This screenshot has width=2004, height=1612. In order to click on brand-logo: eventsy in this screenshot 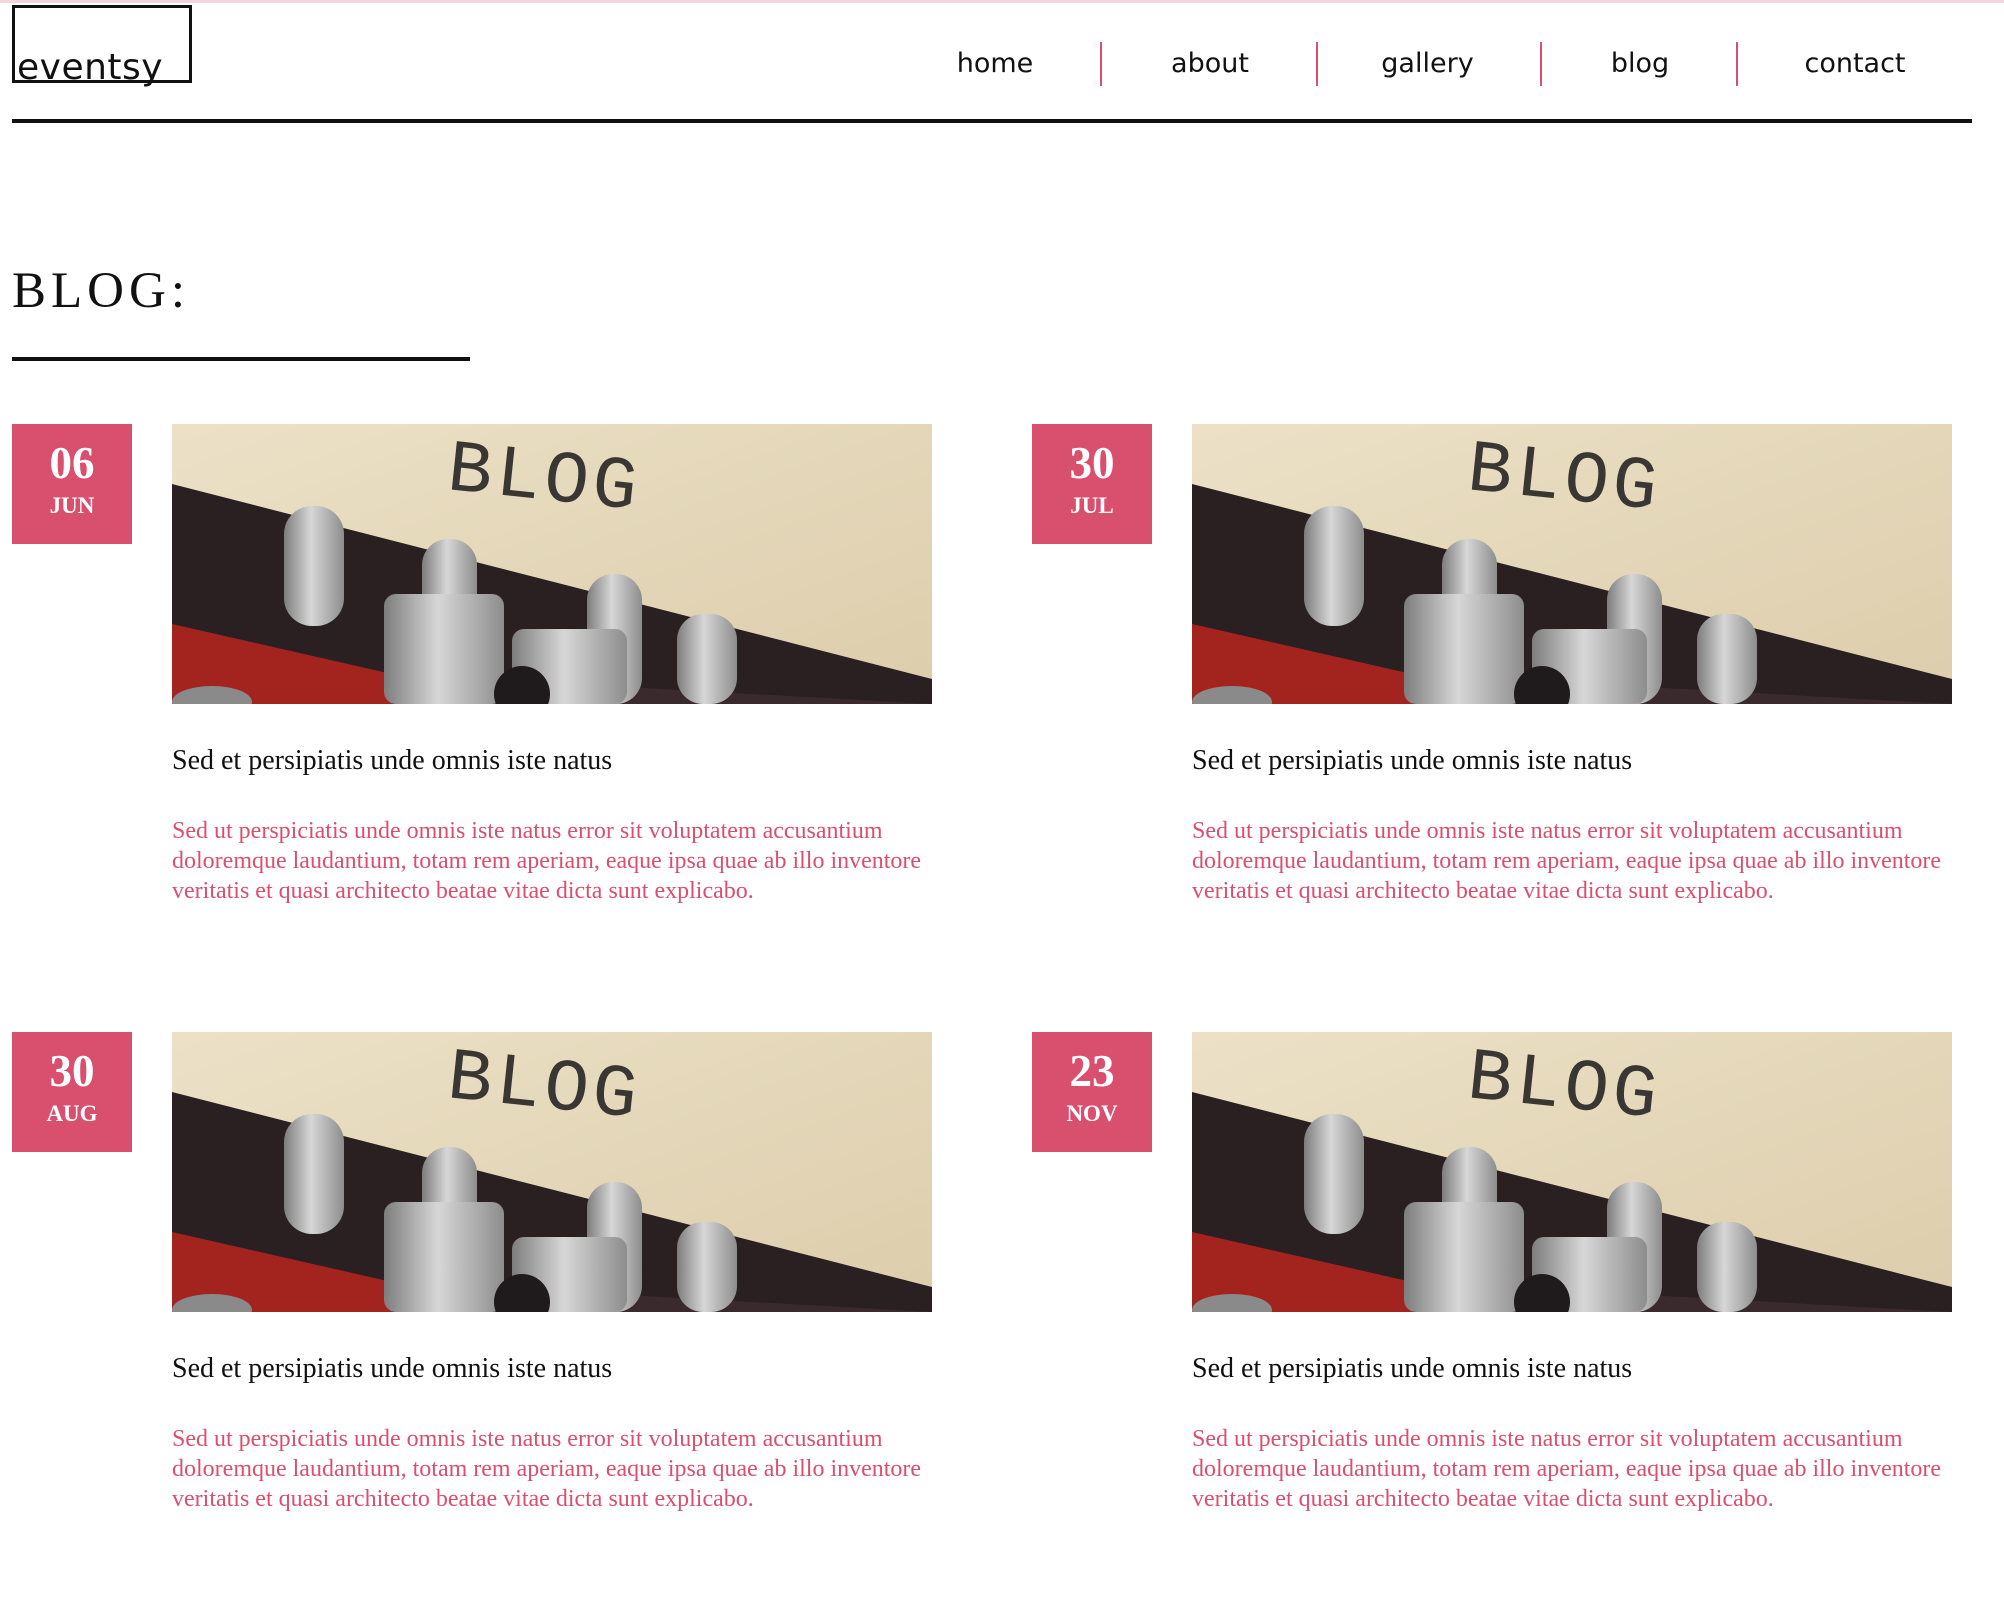, I will do `click(102, 46)`.